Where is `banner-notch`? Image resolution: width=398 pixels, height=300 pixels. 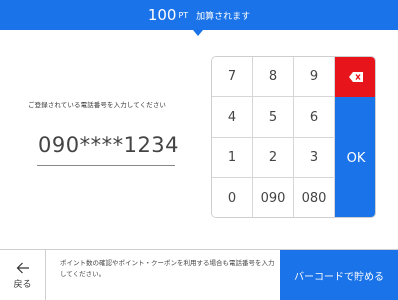
banner-notch is located at coordinates (198, 33).